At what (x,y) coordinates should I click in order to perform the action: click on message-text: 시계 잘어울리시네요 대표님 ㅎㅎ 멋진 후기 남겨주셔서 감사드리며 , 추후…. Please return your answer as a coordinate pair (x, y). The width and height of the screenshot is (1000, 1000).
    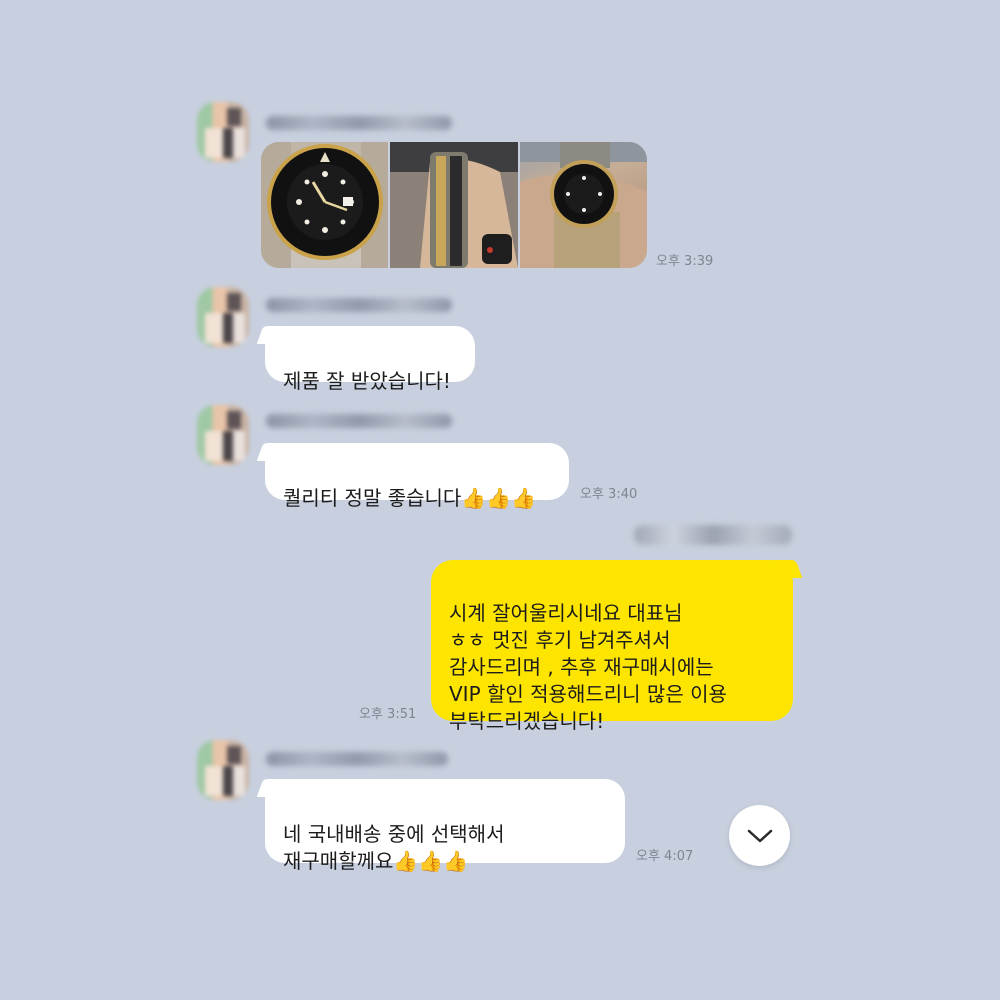
    Looking at the image, I should click on (588, 667).